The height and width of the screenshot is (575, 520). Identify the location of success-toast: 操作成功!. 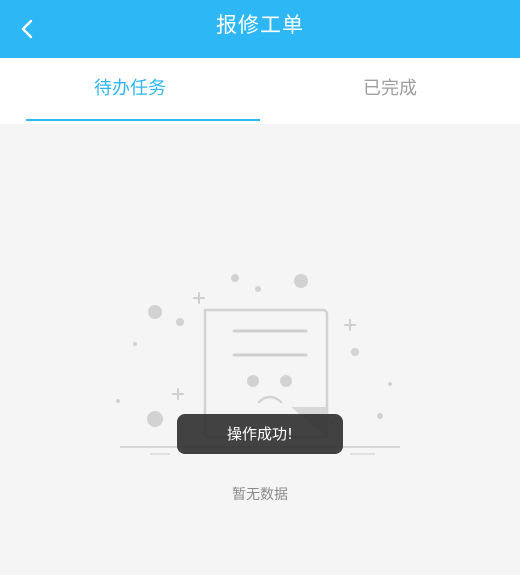
(260, 434).